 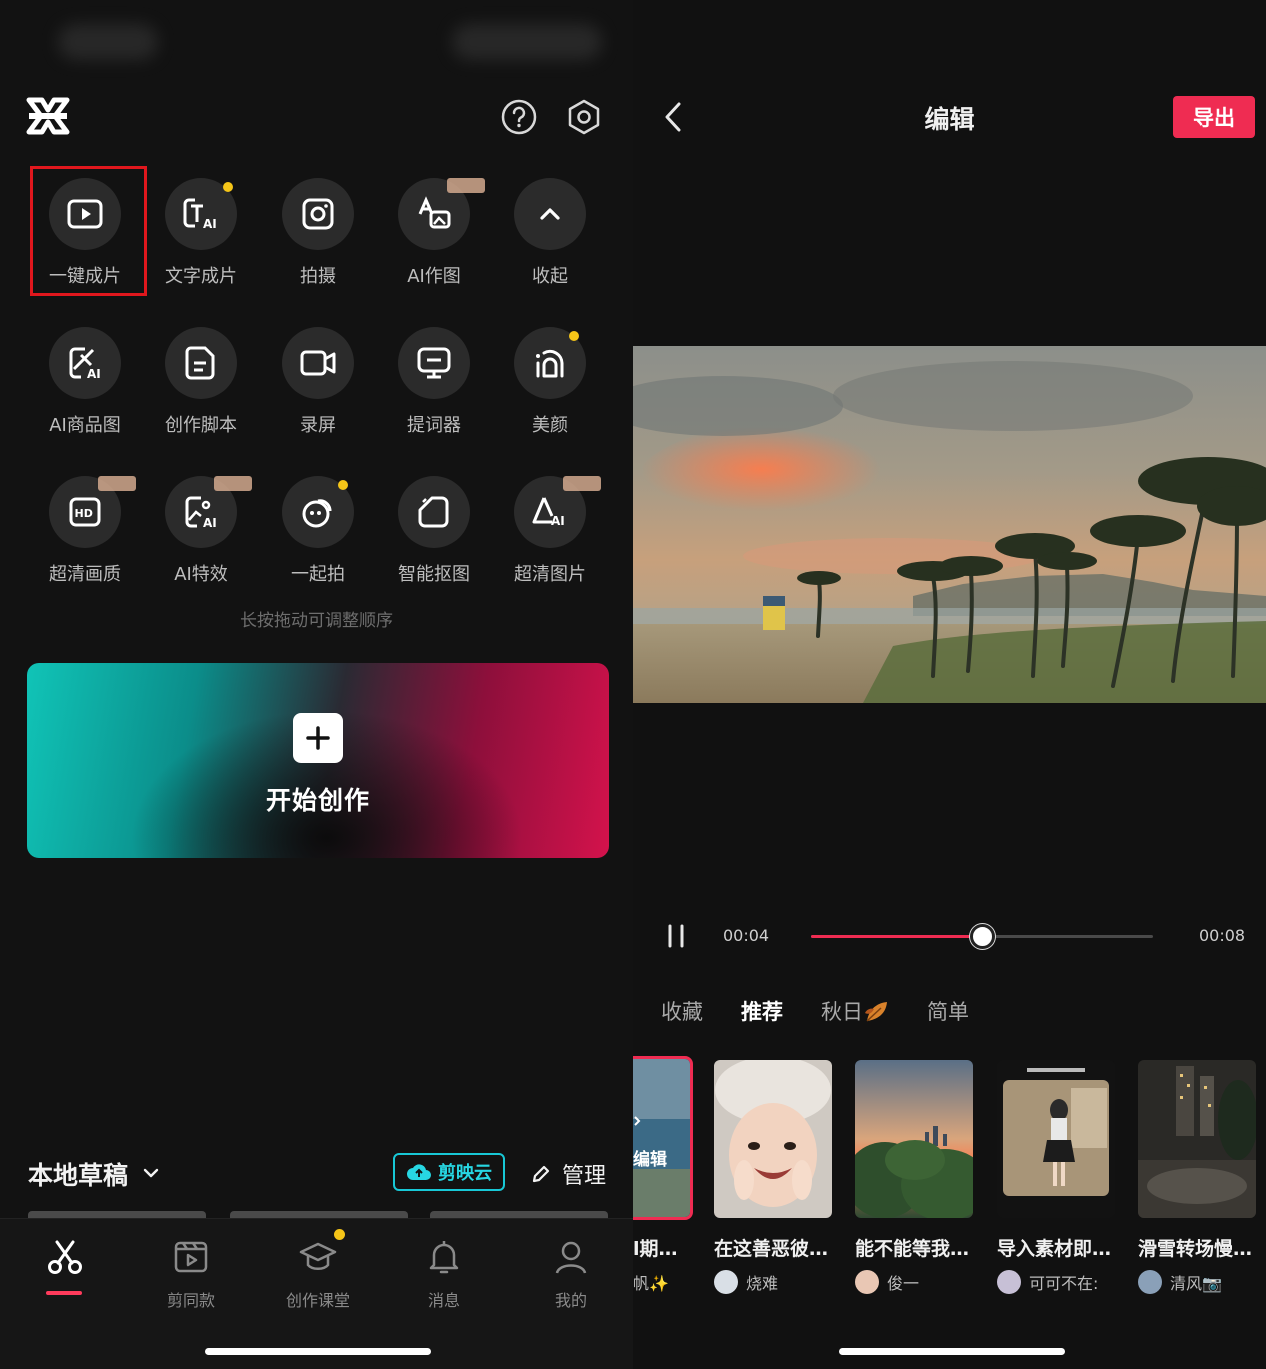 I want to click on tool-shoot-together: 一起拍, so click(x=318, y=541).